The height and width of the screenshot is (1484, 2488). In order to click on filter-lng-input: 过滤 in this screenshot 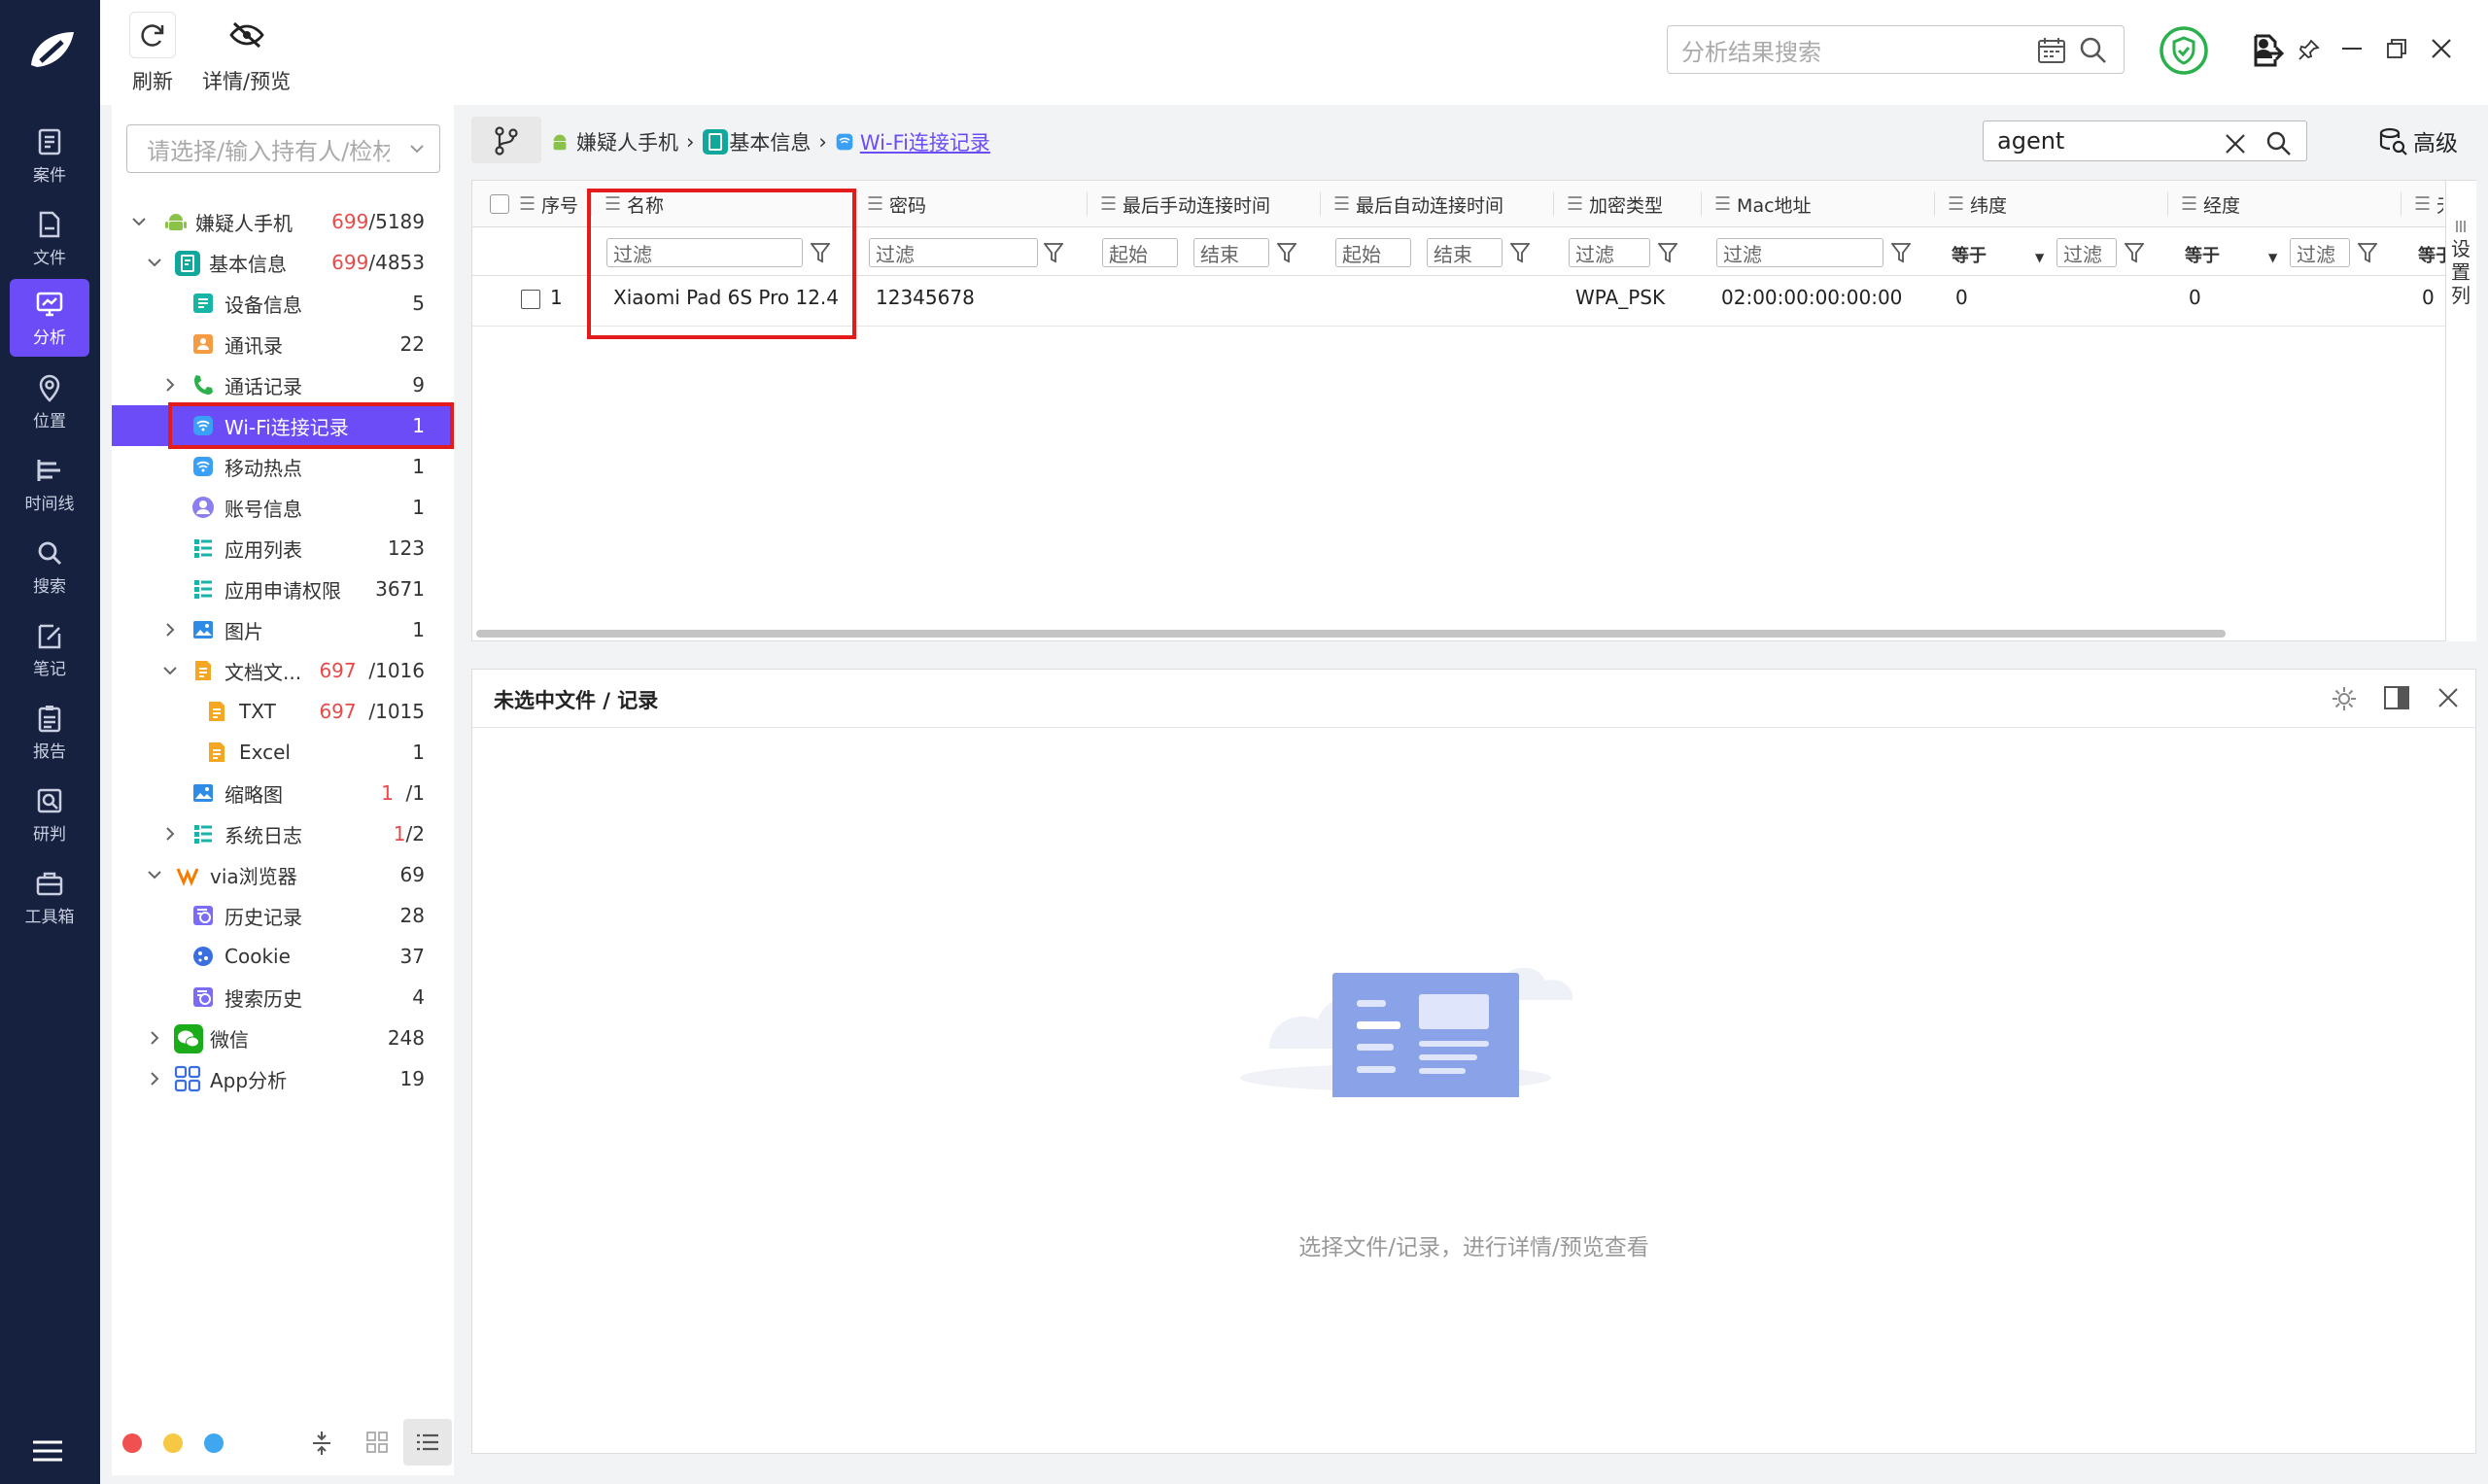, I will do `click(2320, 252)`.